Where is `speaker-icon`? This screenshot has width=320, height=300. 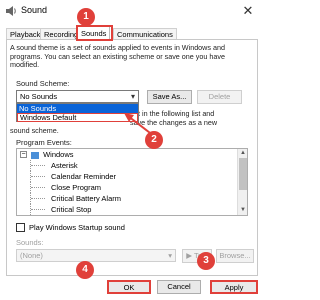
speaker-icon is located at coordinates (11, 11).